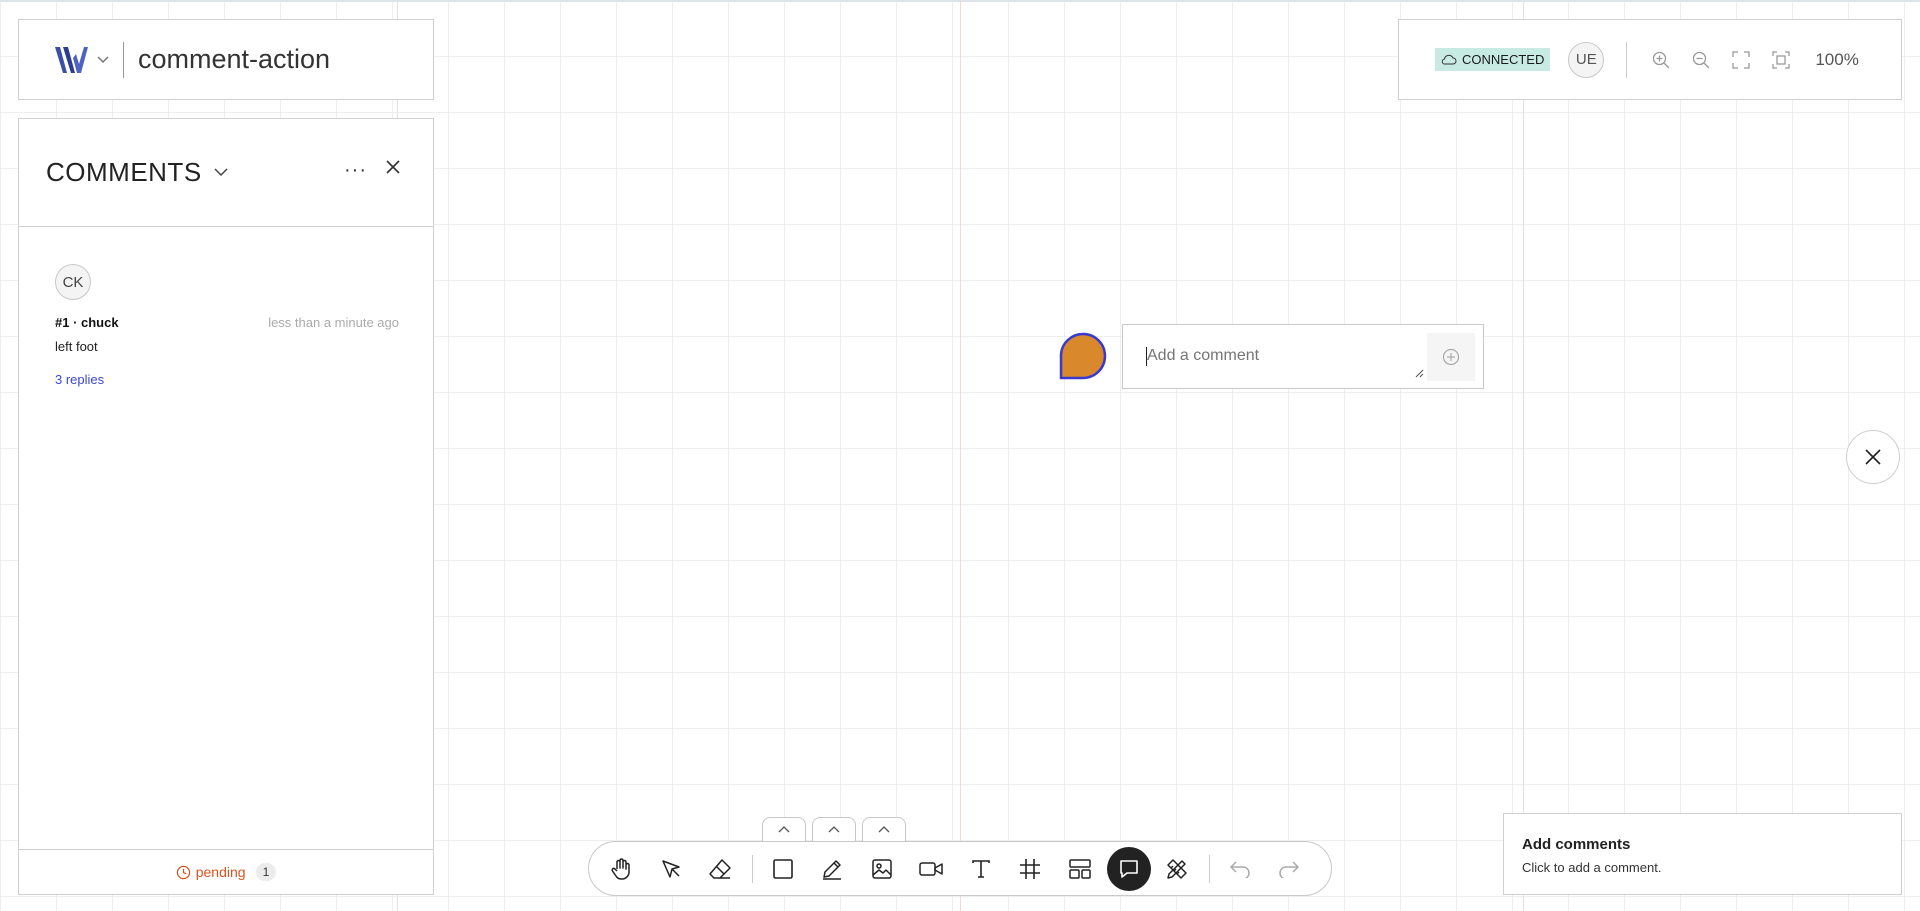 The height and width of the screenshot is (911, 1920). I want to click on undo-icon, so click(1239, 869).